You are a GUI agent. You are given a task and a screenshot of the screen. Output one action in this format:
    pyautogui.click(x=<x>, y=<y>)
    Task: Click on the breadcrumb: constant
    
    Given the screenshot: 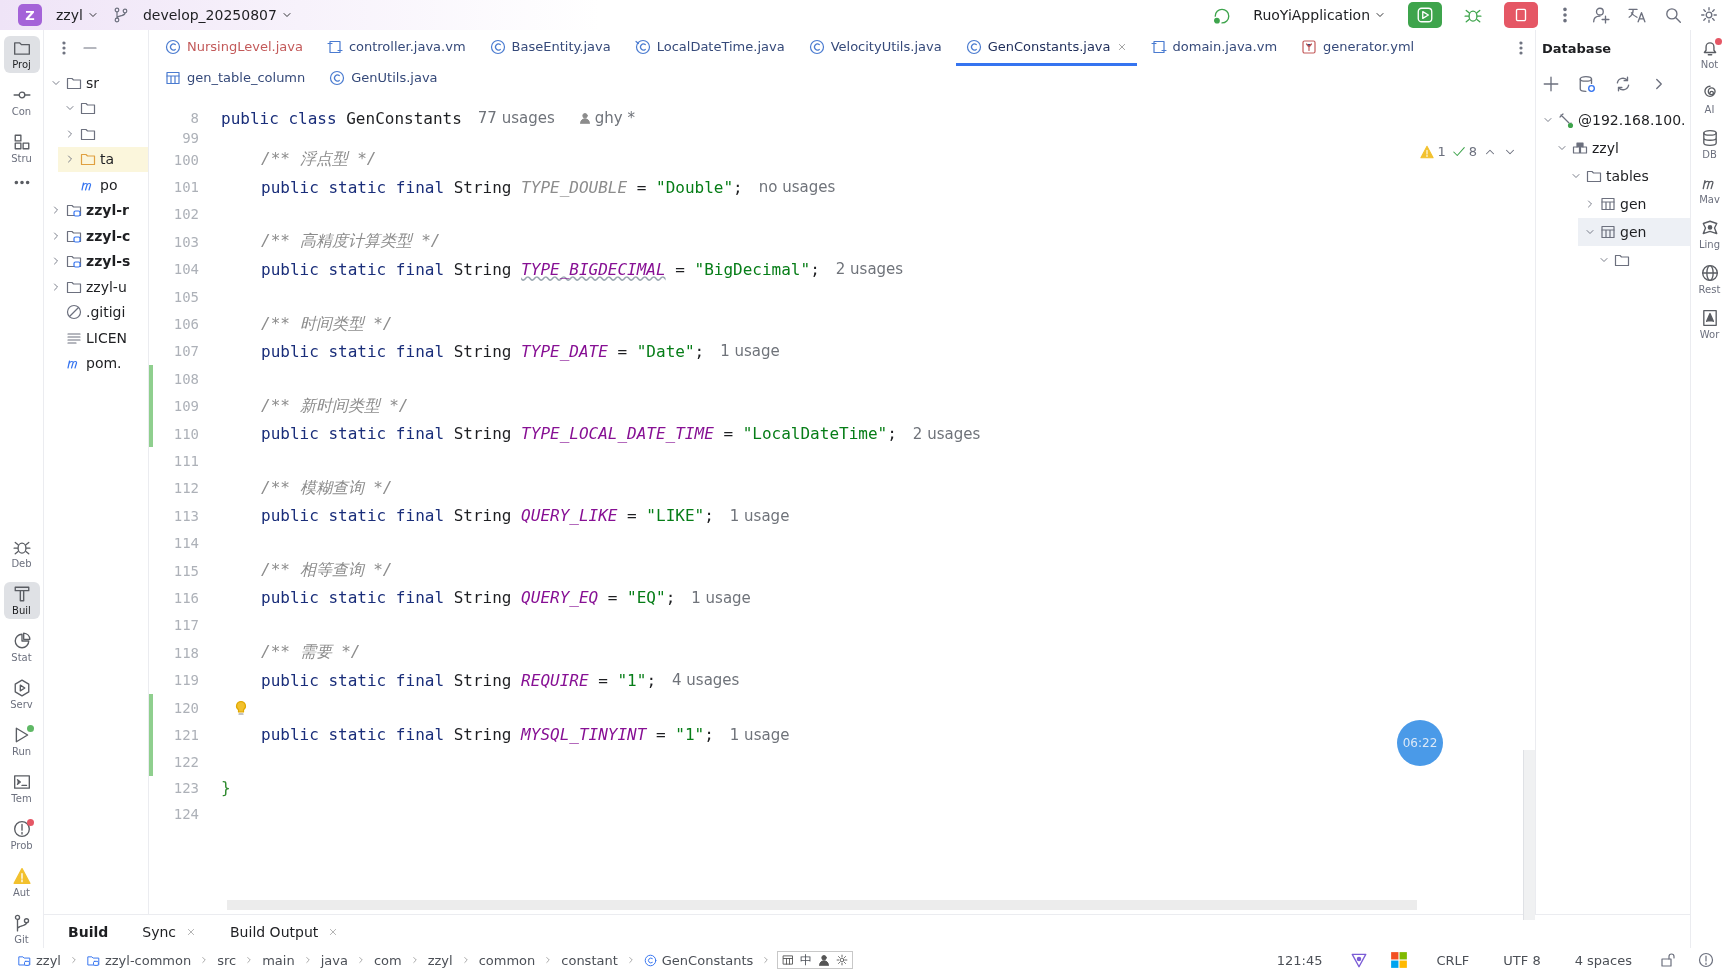 What is the action you would take?
    pyautogui.click(x=589, y=960)
    